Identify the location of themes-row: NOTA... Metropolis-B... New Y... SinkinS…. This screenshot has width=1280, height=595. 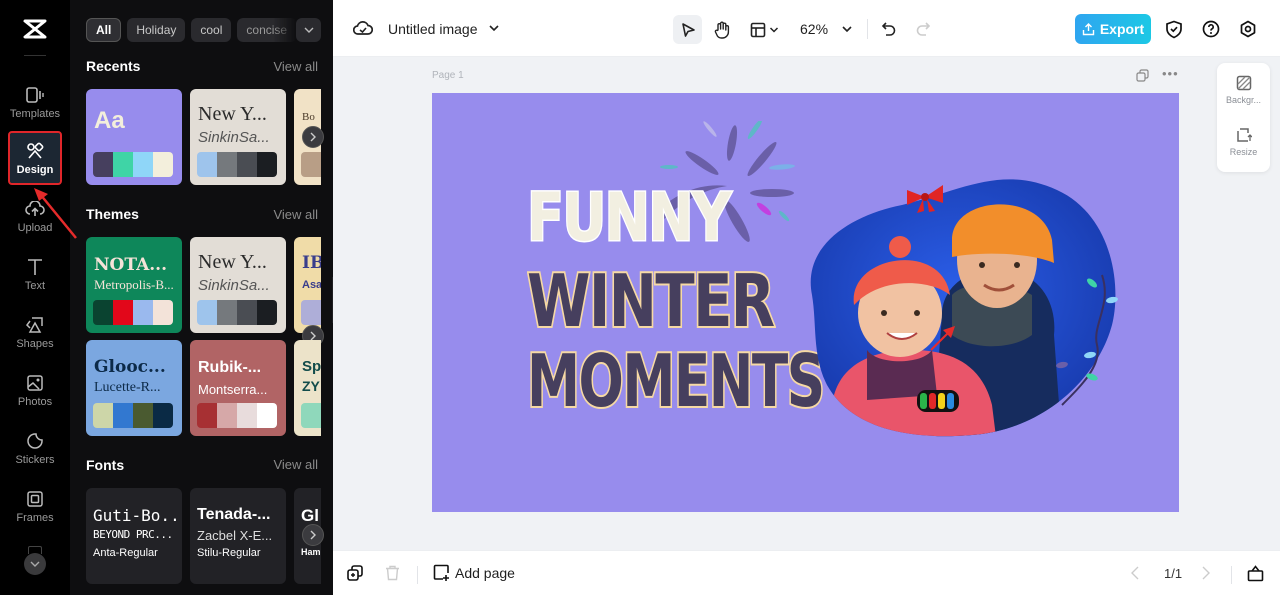
(203, 285).